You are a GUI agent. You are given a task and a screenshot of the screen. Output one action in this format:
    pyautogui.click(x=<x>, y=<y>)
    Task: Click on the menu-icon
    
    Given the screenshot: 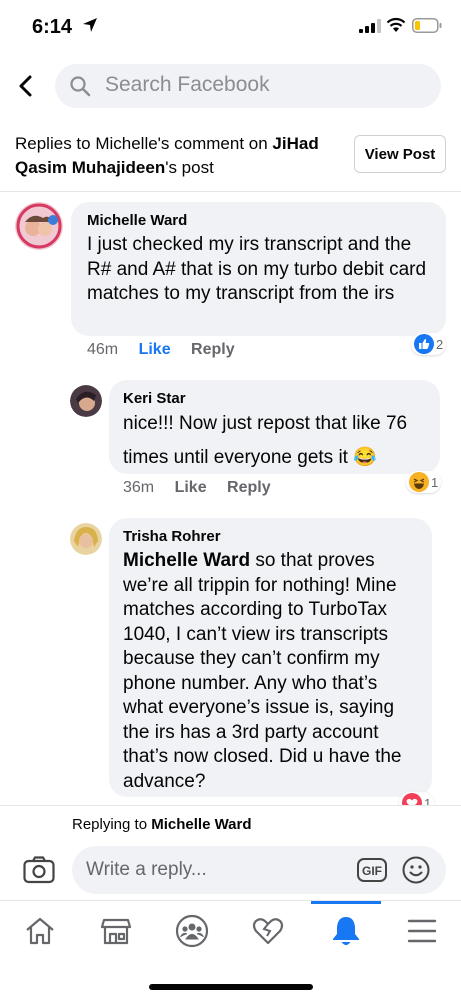 What is the action you would take?
    pyautogui.click(x=422, y=931)
    